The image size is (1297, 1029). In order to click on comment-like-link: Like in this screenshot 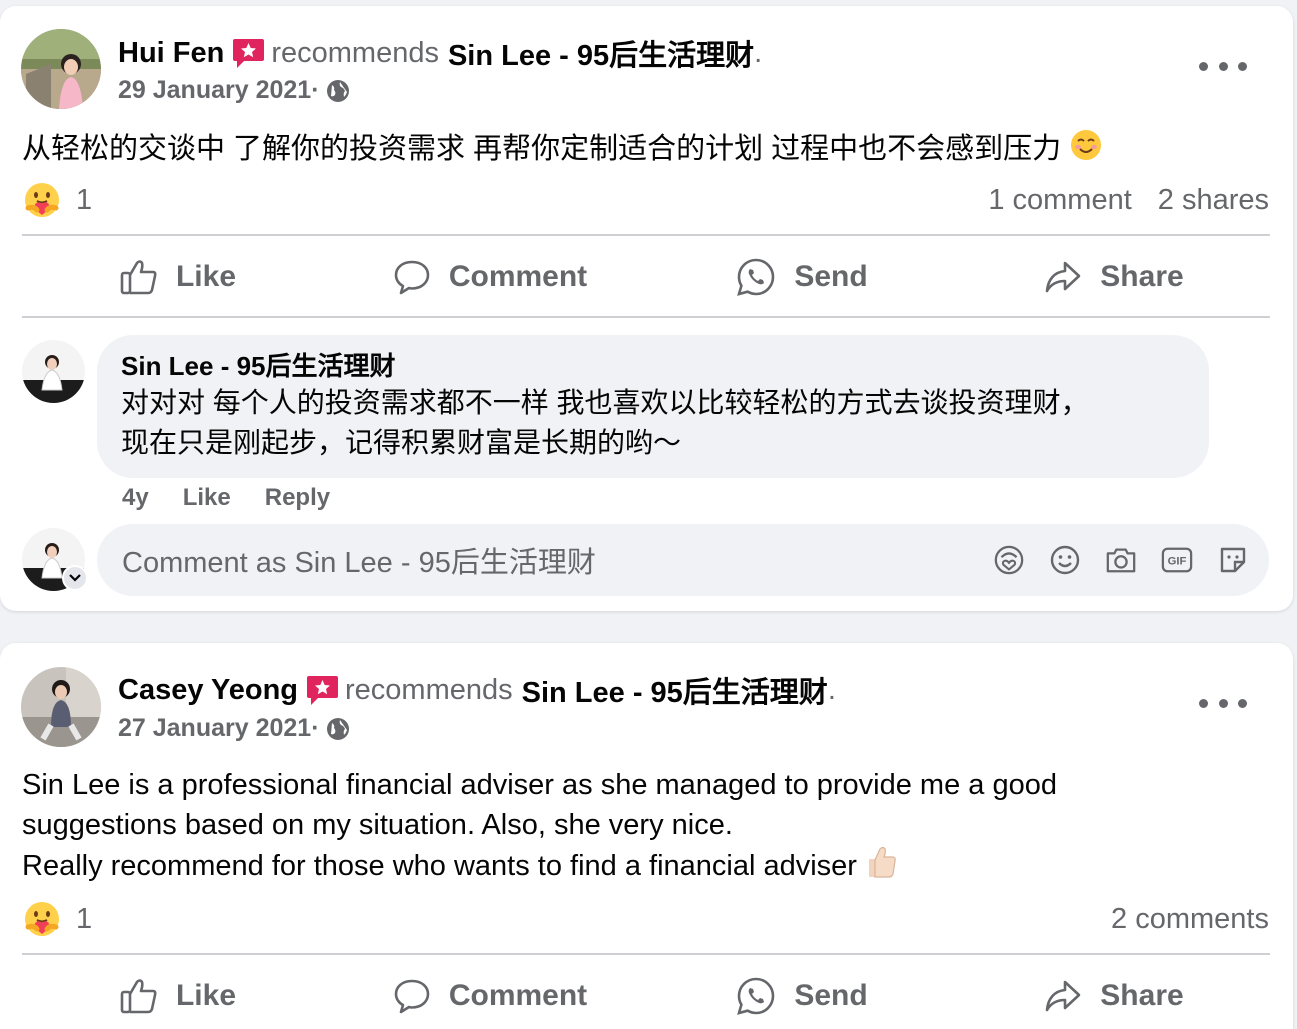, I will do `click(207, 498)`.